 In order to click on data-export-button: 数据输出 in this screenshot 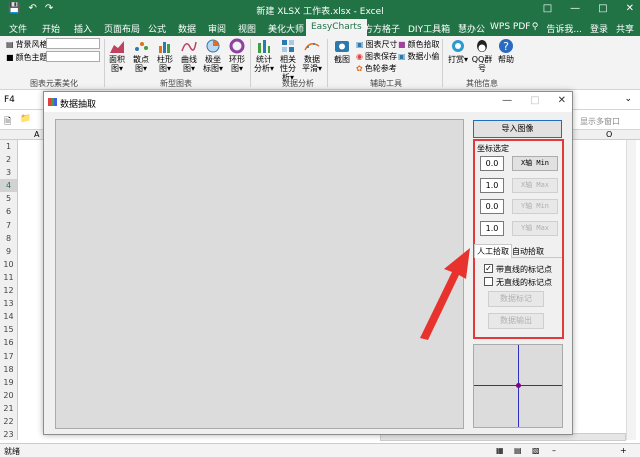, I will do `click(516, 321)`.